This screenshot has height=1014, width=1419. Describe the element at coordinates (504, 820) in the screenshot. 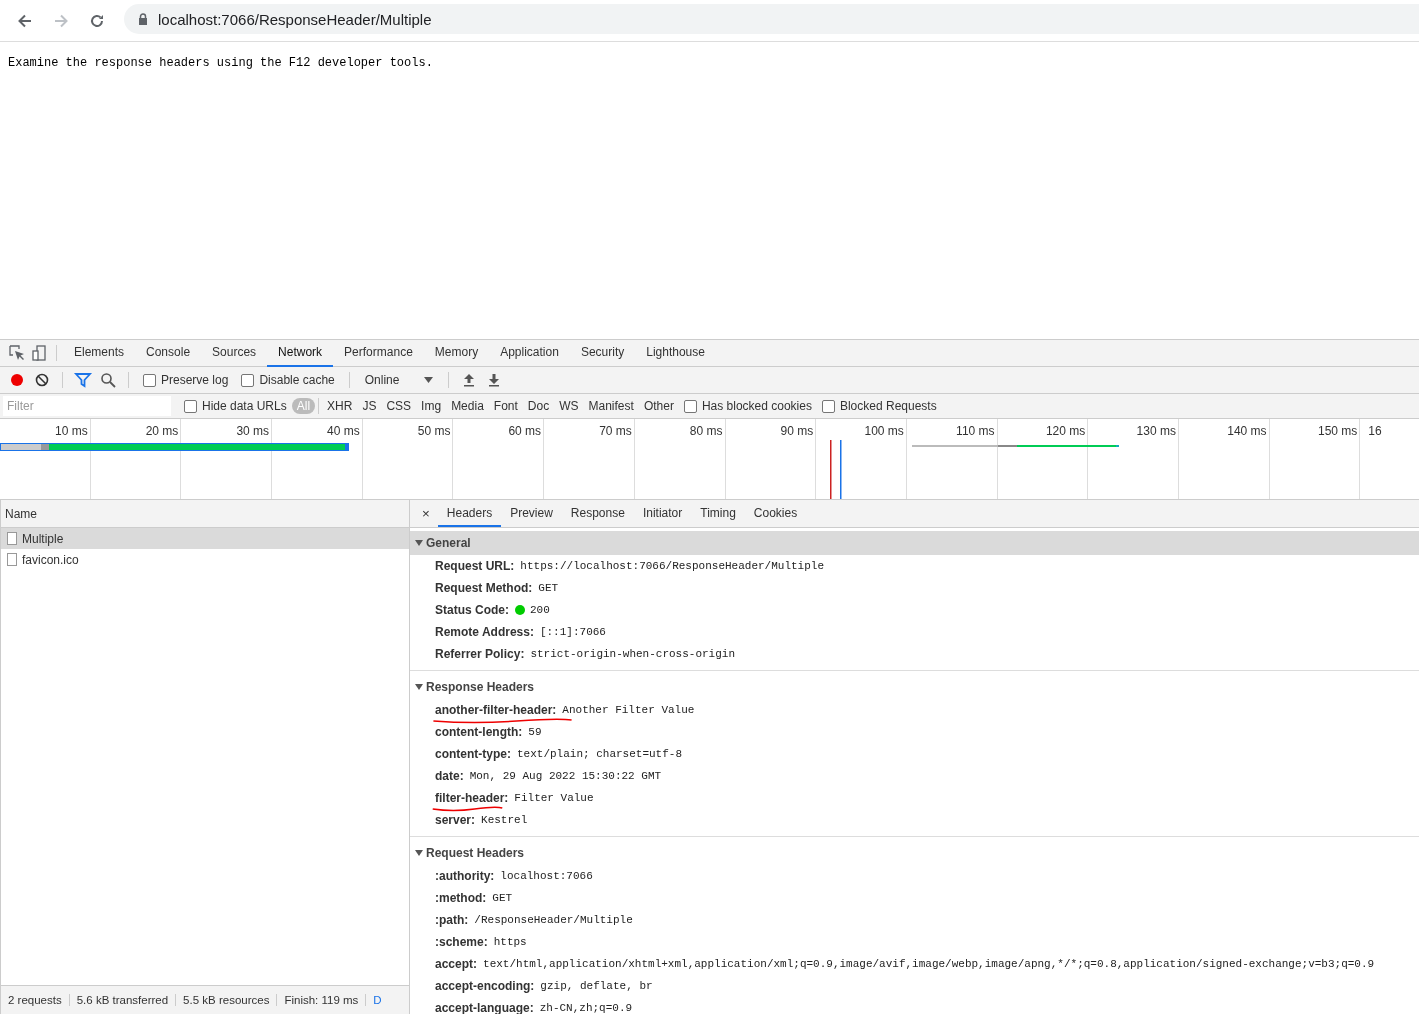

I see `header-value: Kestrel` at that location.